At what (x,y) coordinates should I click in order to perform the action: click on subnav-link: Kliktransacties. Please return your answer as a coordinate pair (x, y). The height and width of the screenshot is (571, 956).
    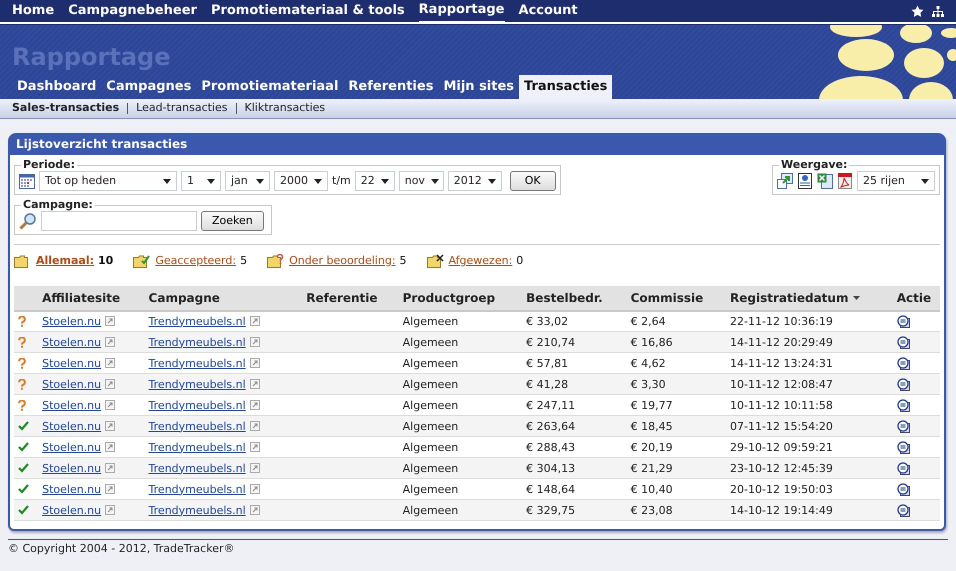
    Looking at the image, I should click on (285, 108).